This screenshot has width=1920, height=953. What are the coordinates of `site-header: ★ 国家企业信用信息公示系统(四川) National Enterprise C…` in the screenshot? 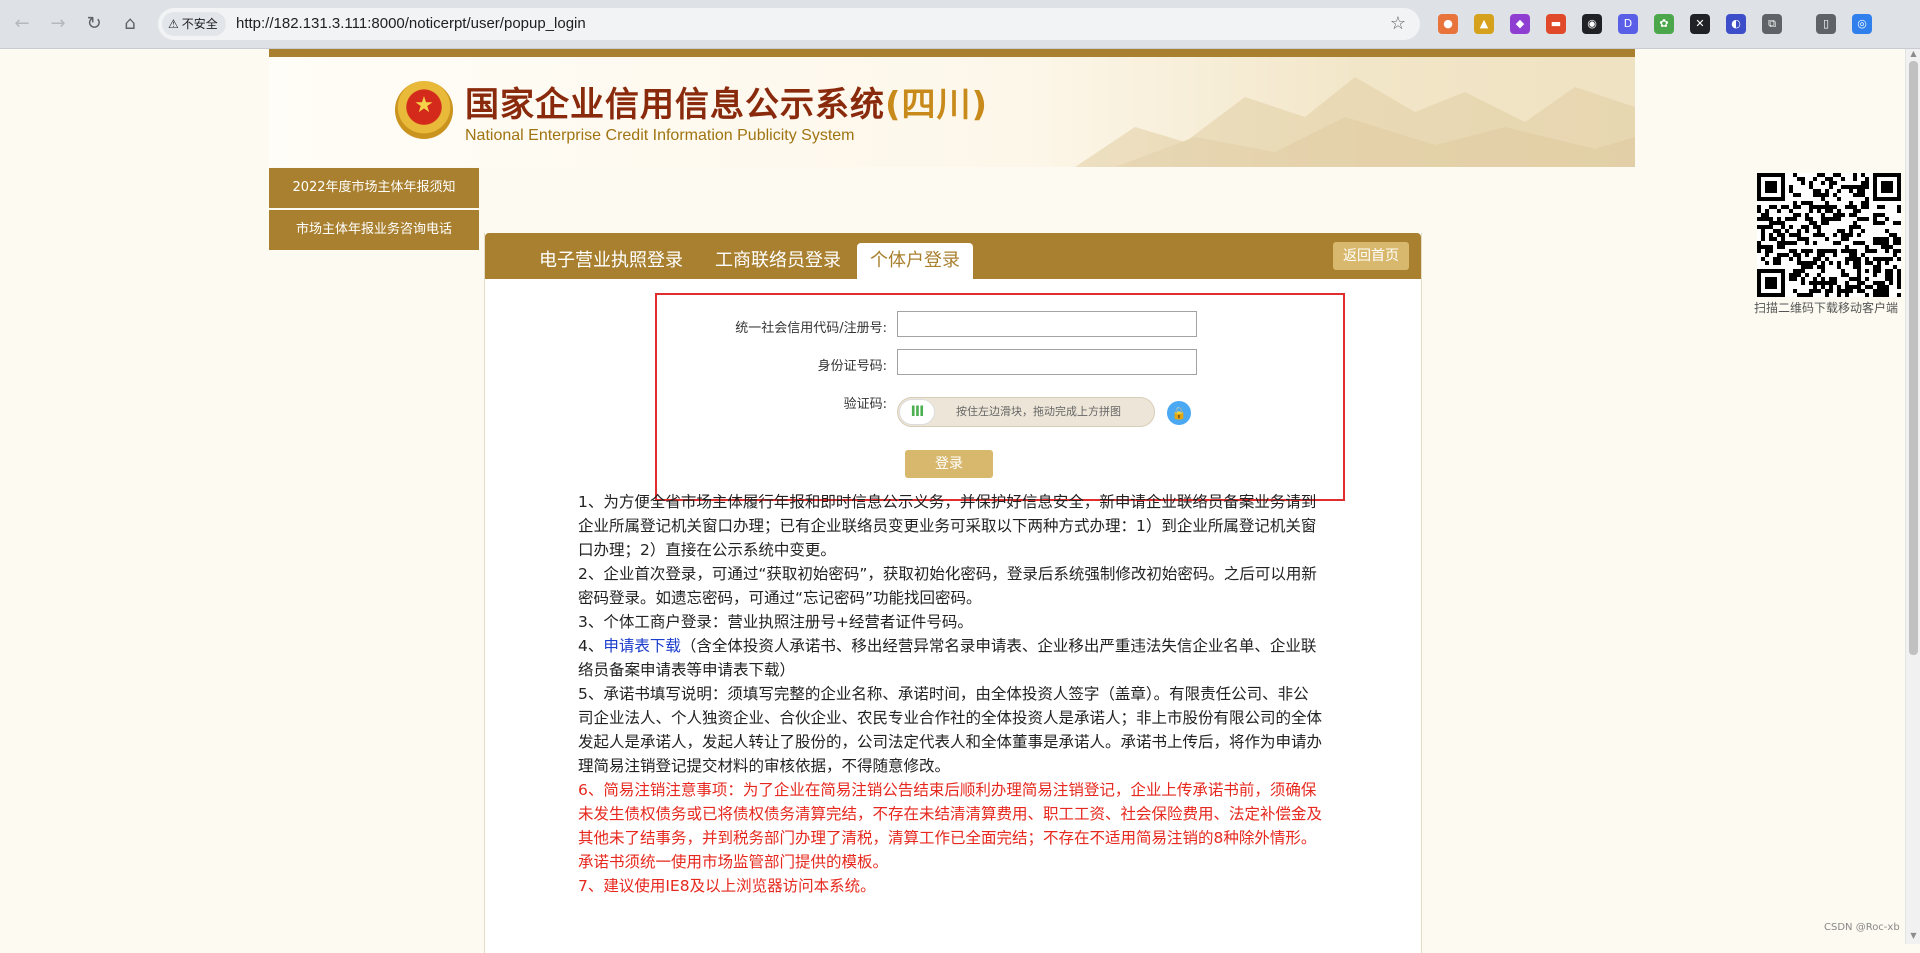 It's located at (952, 108).